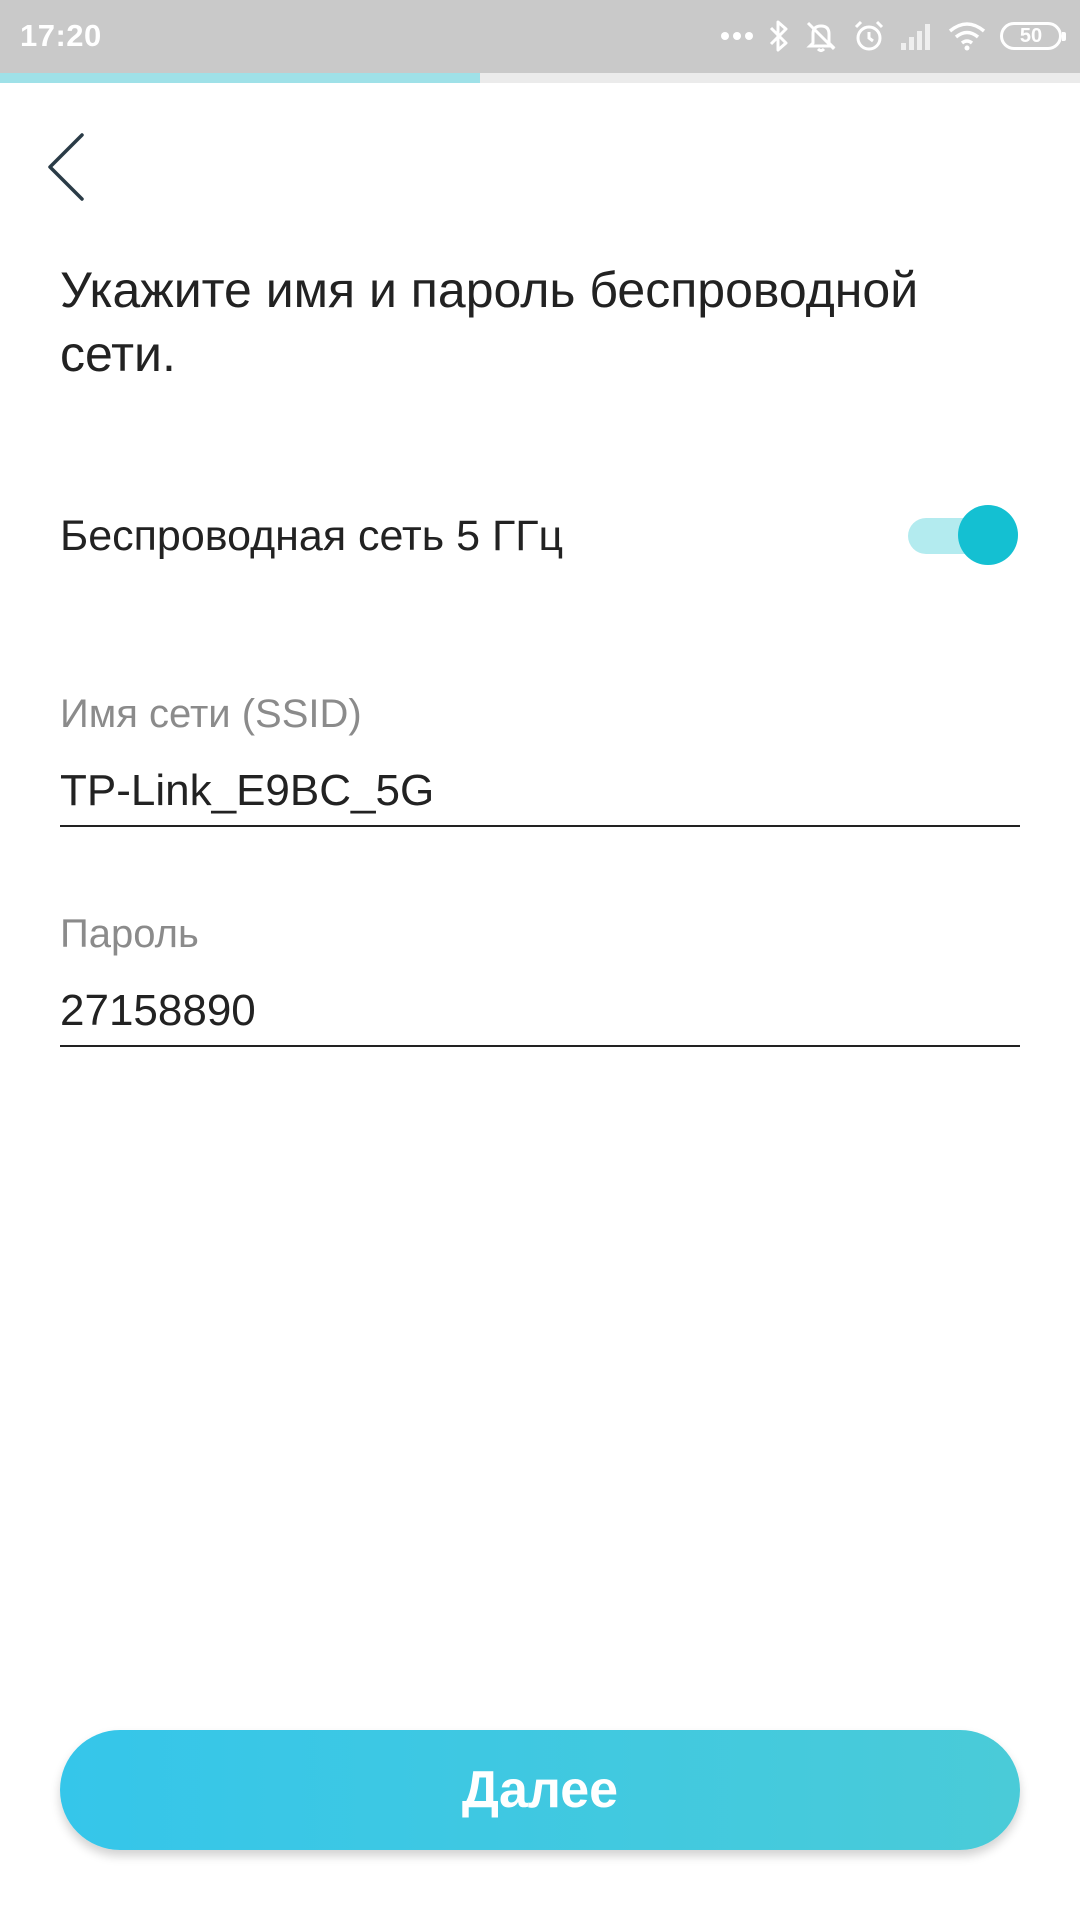  I want to click on signal-icon, so click(917, 36).